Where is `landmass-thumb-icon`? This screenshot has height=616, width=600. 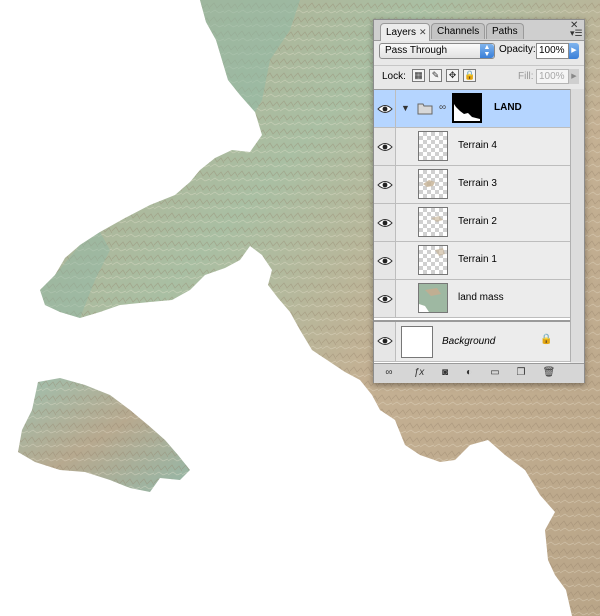 landmass-thumb-icon is located at coordinates (433, 298).